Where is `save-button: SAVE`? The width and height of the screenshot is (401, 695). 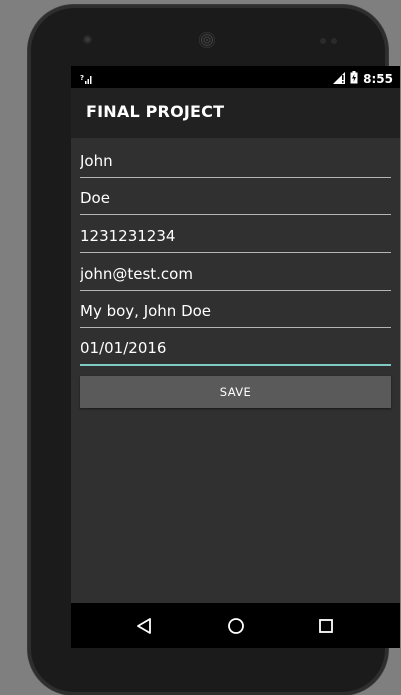 save-button: SAVE is located at coordinates (235, 392).